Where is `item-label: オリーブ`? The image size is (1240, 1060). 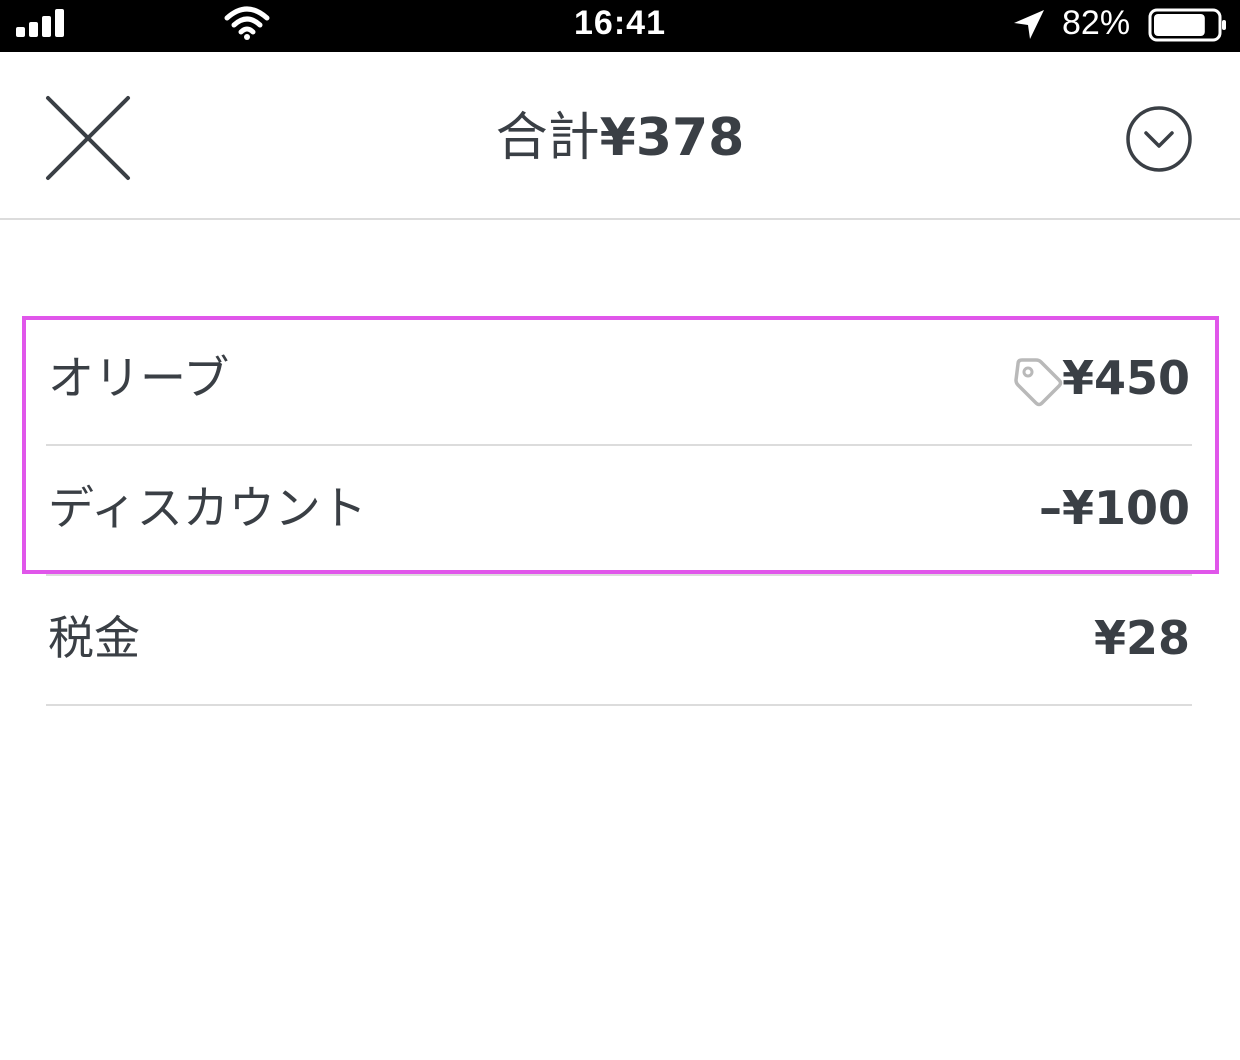
item-label: オリーブ is located at coordinates (139, 378).